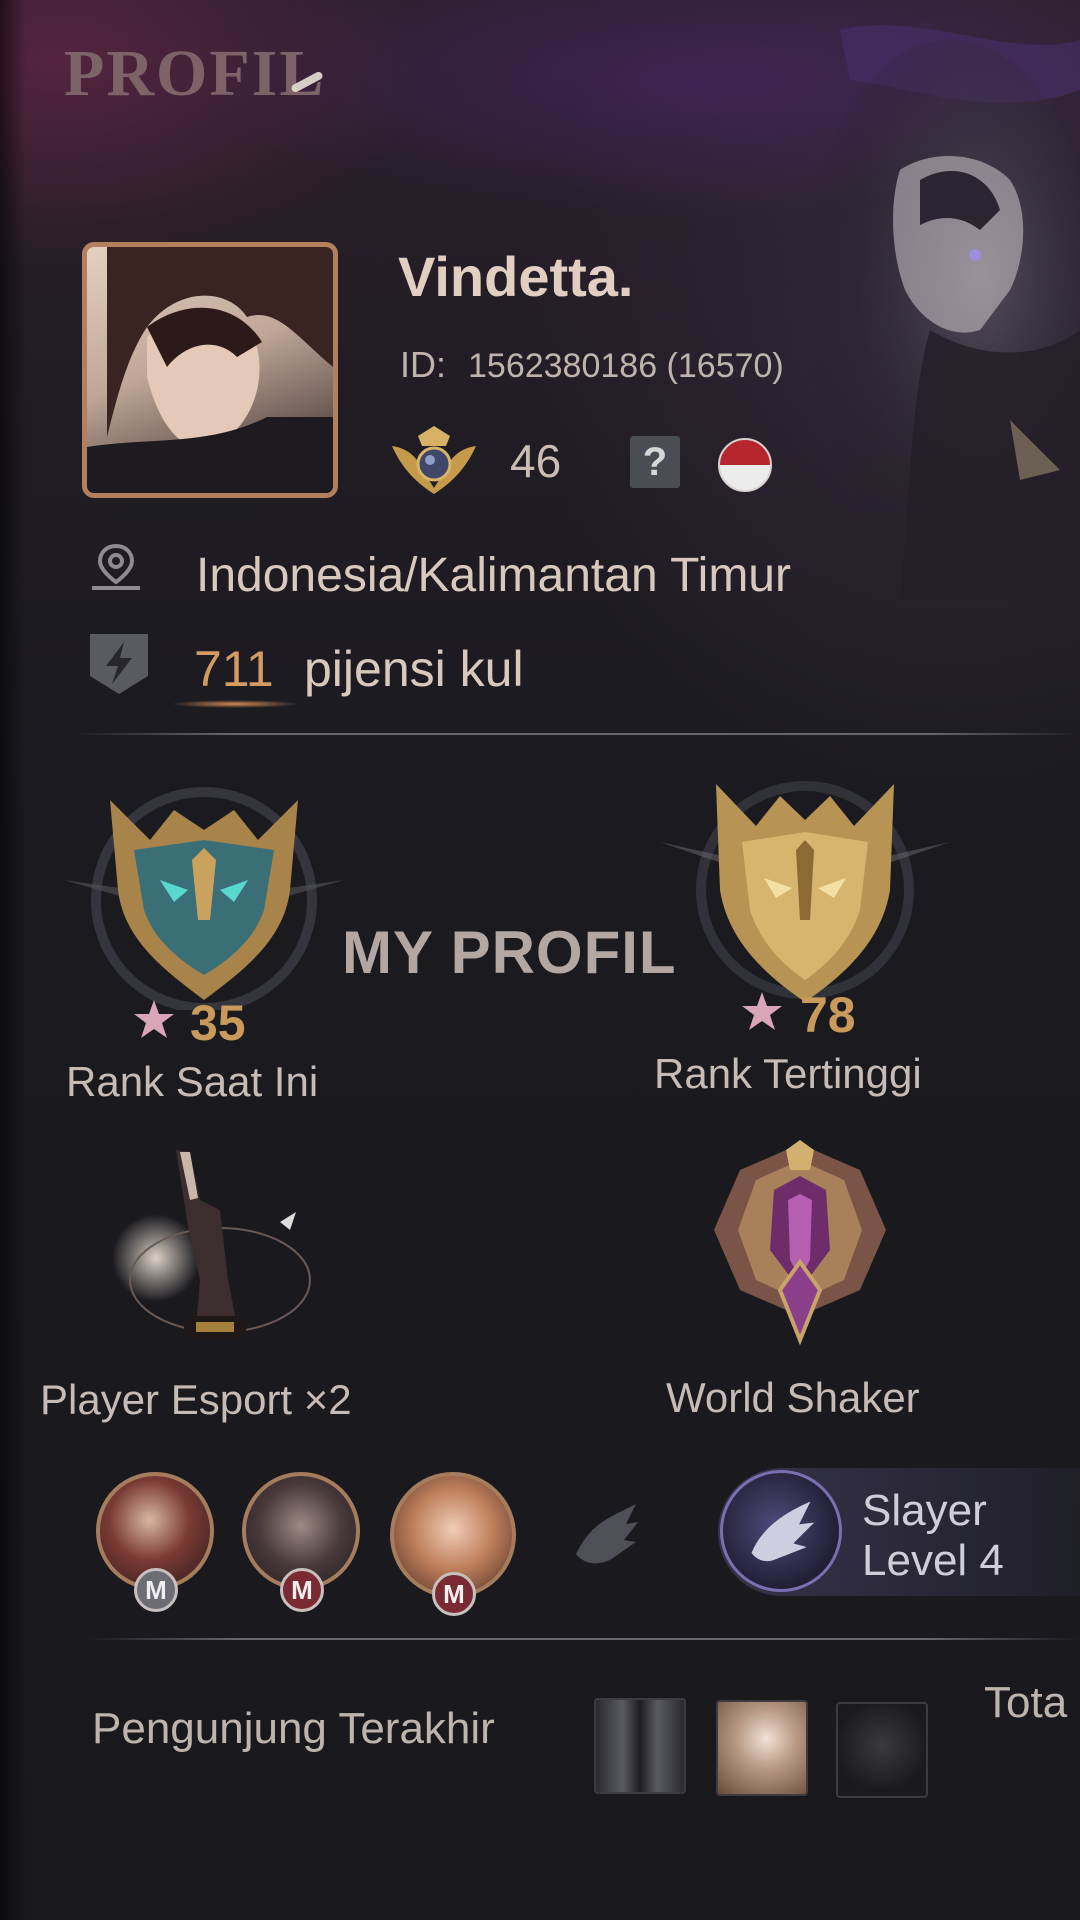  Describe the element at coordinates (13, 960) in the screenshot. I see `left-edge-shadow` at that location.